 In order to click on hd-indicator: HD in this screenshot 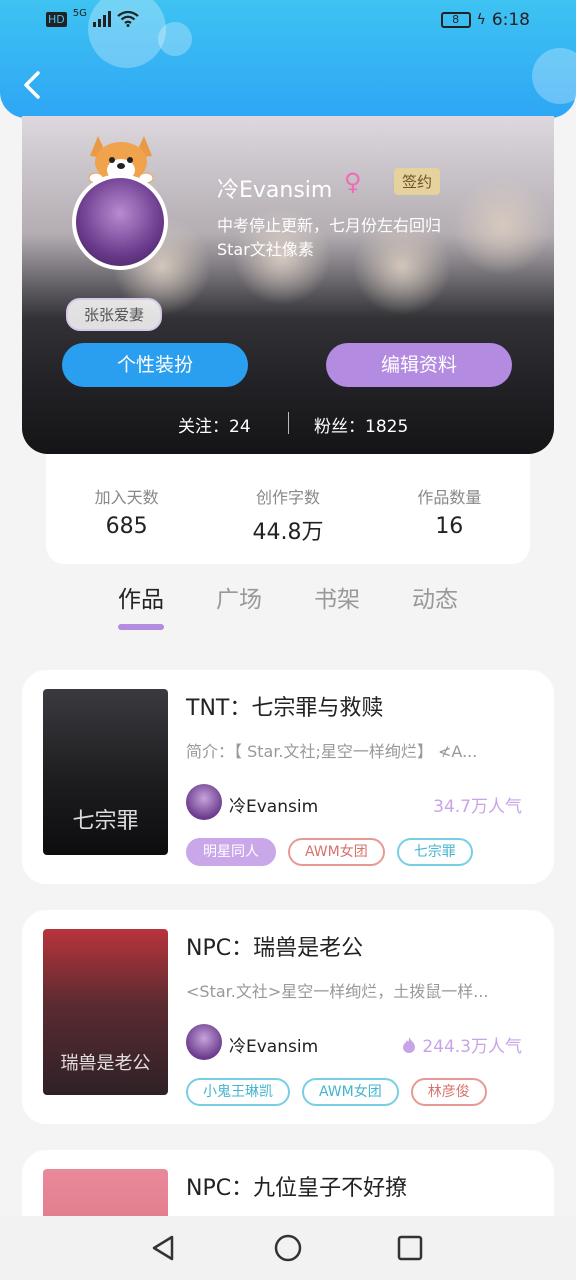, I will do `click(56, 19)`.